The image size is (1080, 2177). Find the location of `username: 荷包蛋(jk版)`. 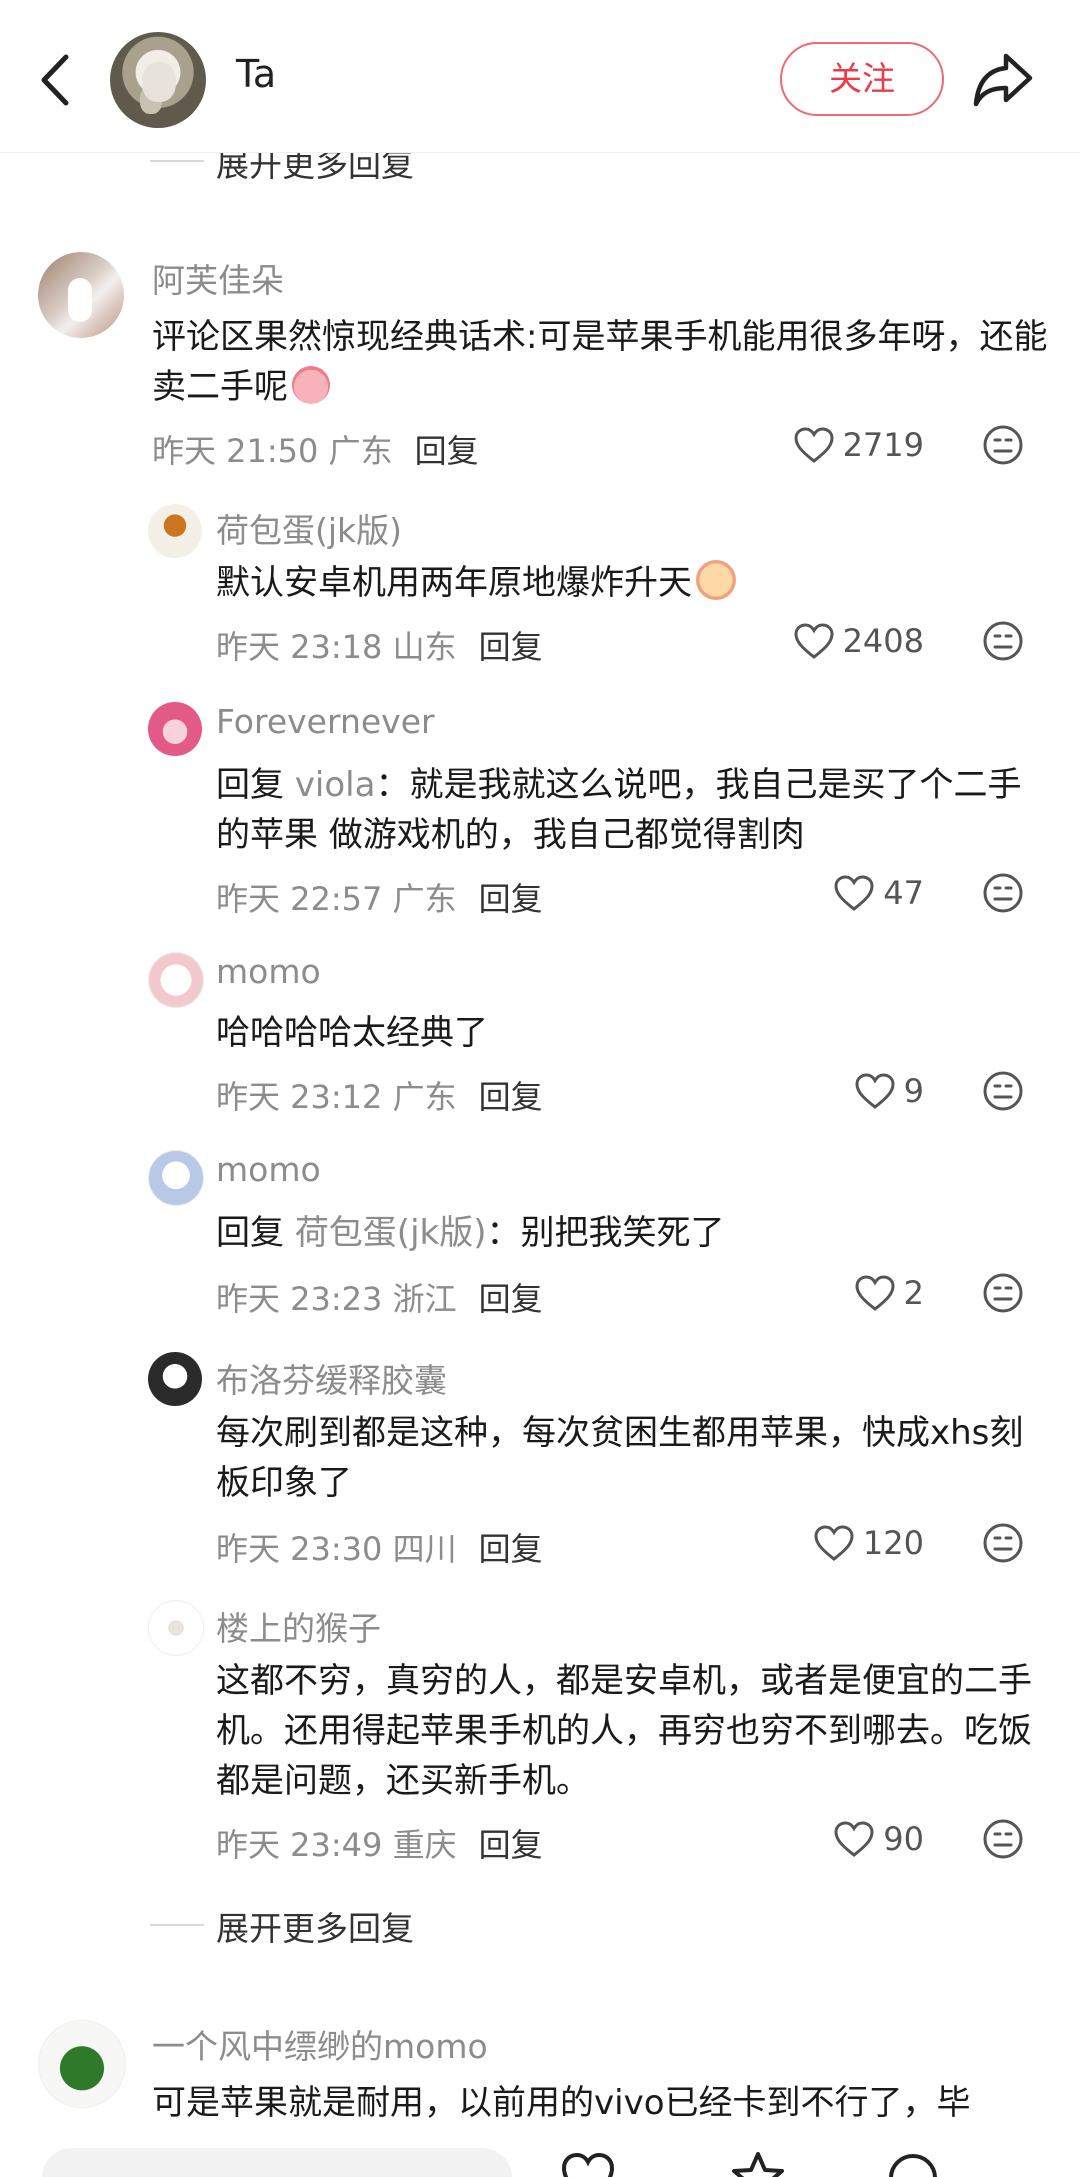

username: 荷包蛋(jk版) is located at coordinates (309, 528).